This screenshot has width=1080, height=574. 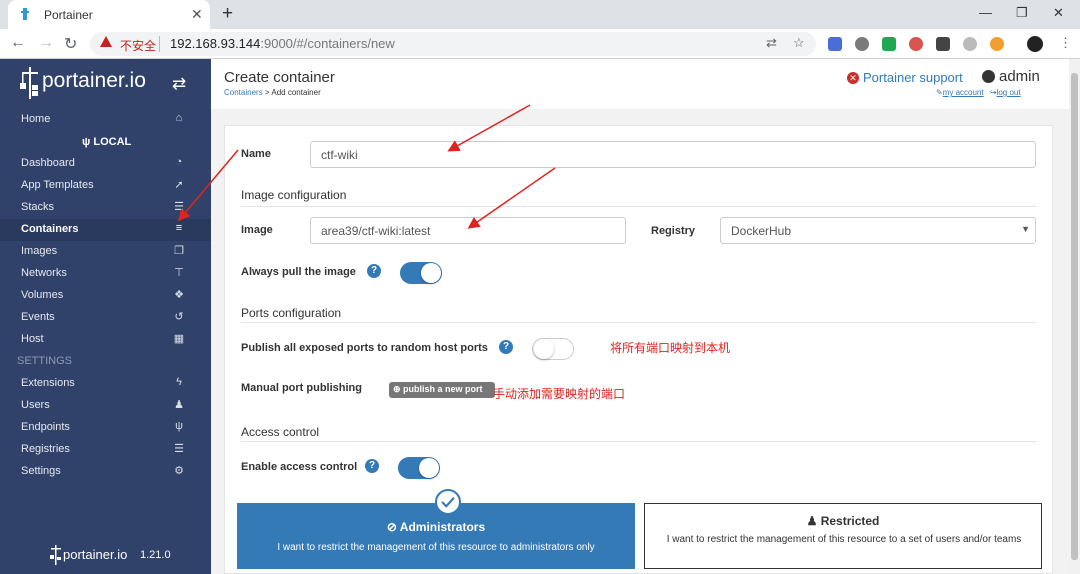 What do you see at coordinates (511, 198) in the screenshot?
I see `arrow-to-image` at bounding box center [511, 198].